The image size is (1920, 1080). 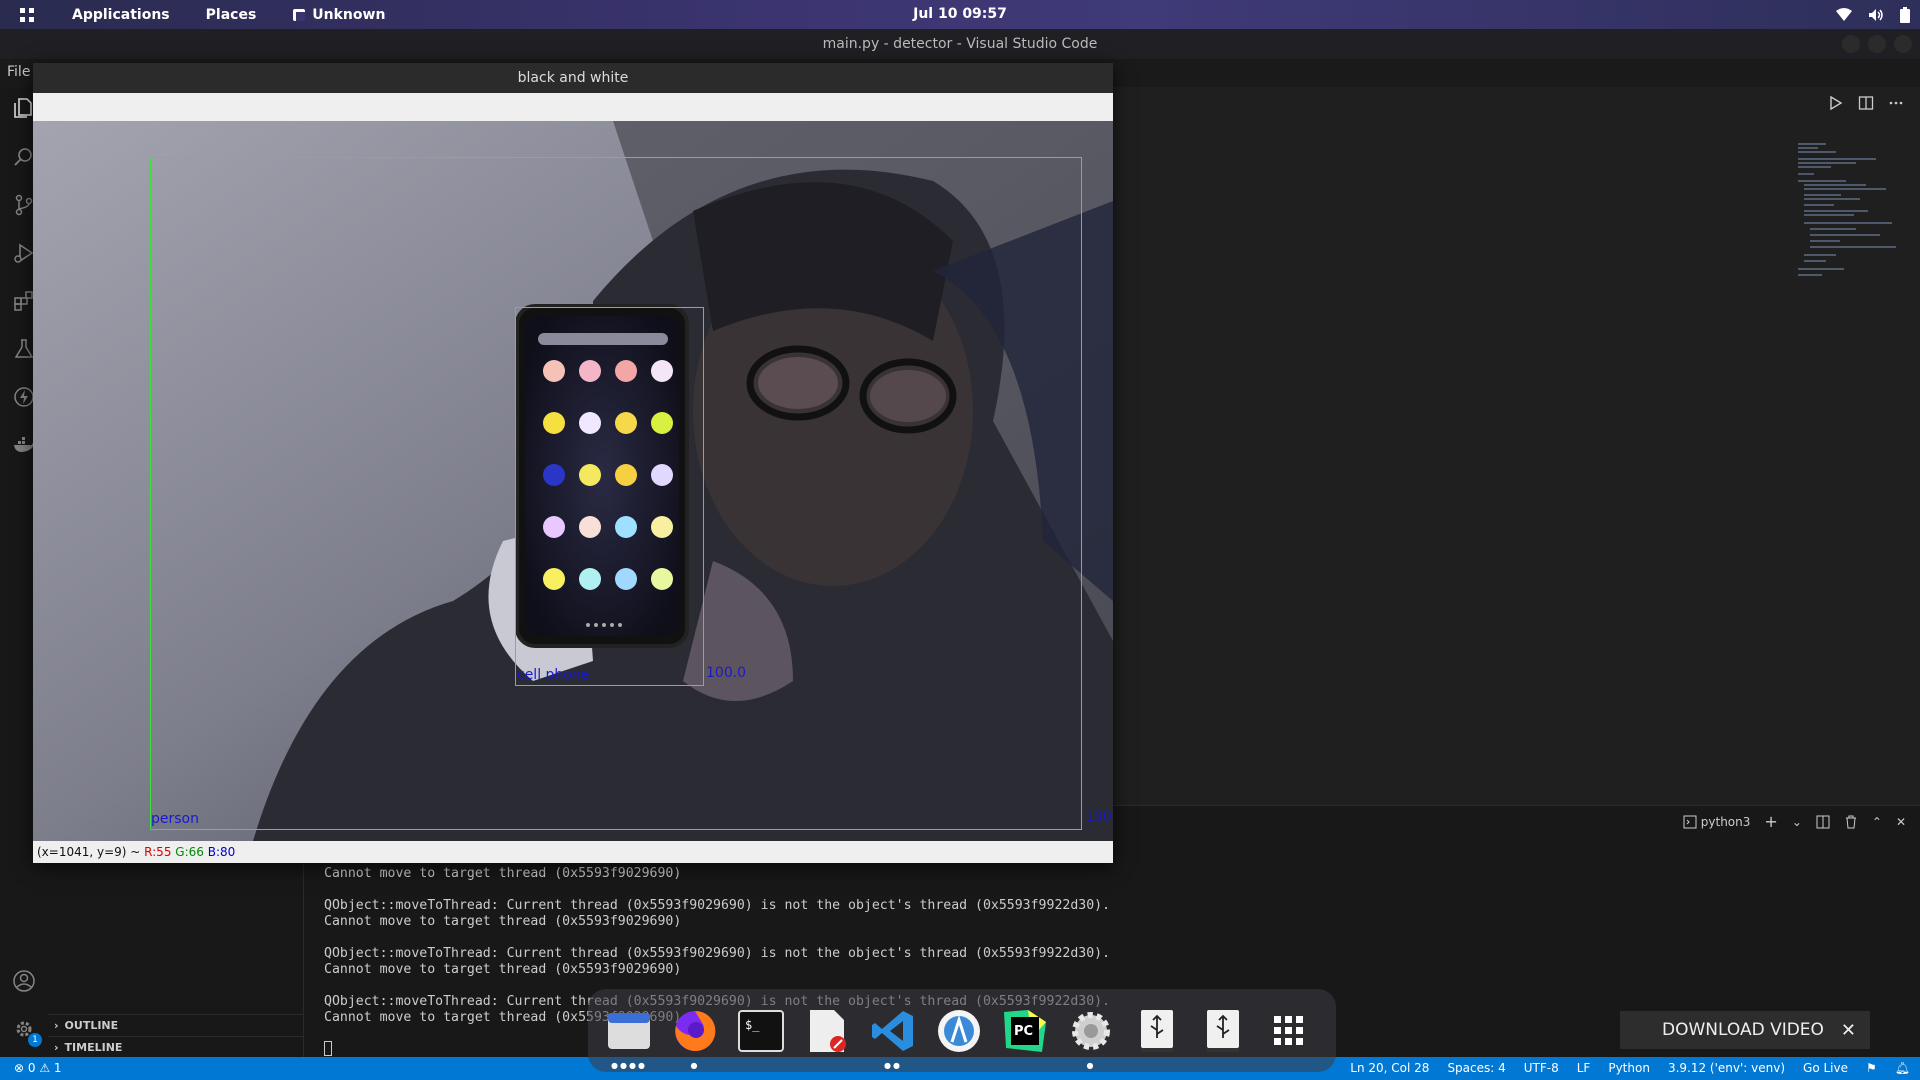 I want to click on pixel-blue: B:80, so click(x=221, y=852).